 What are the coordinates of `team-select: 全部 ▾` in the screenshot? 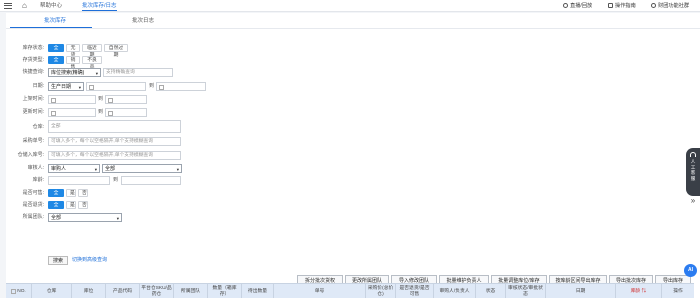 It's located at (85, 217).